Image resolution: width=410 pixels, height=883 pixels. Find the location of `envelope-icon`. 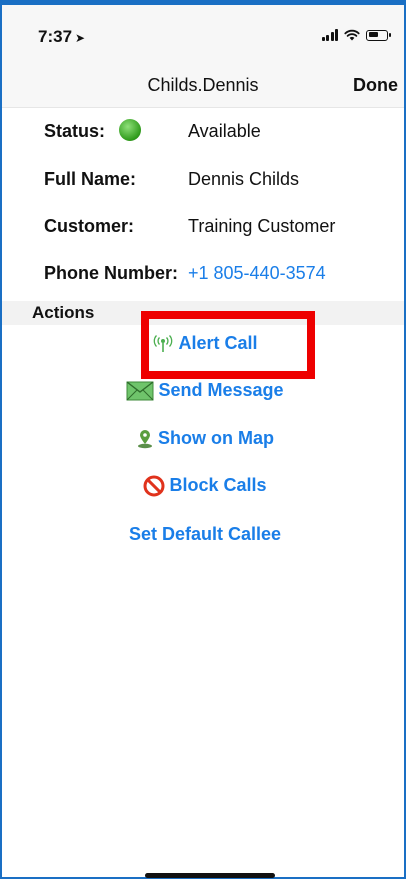

envelope-icon is located at coordinates (140, 391).